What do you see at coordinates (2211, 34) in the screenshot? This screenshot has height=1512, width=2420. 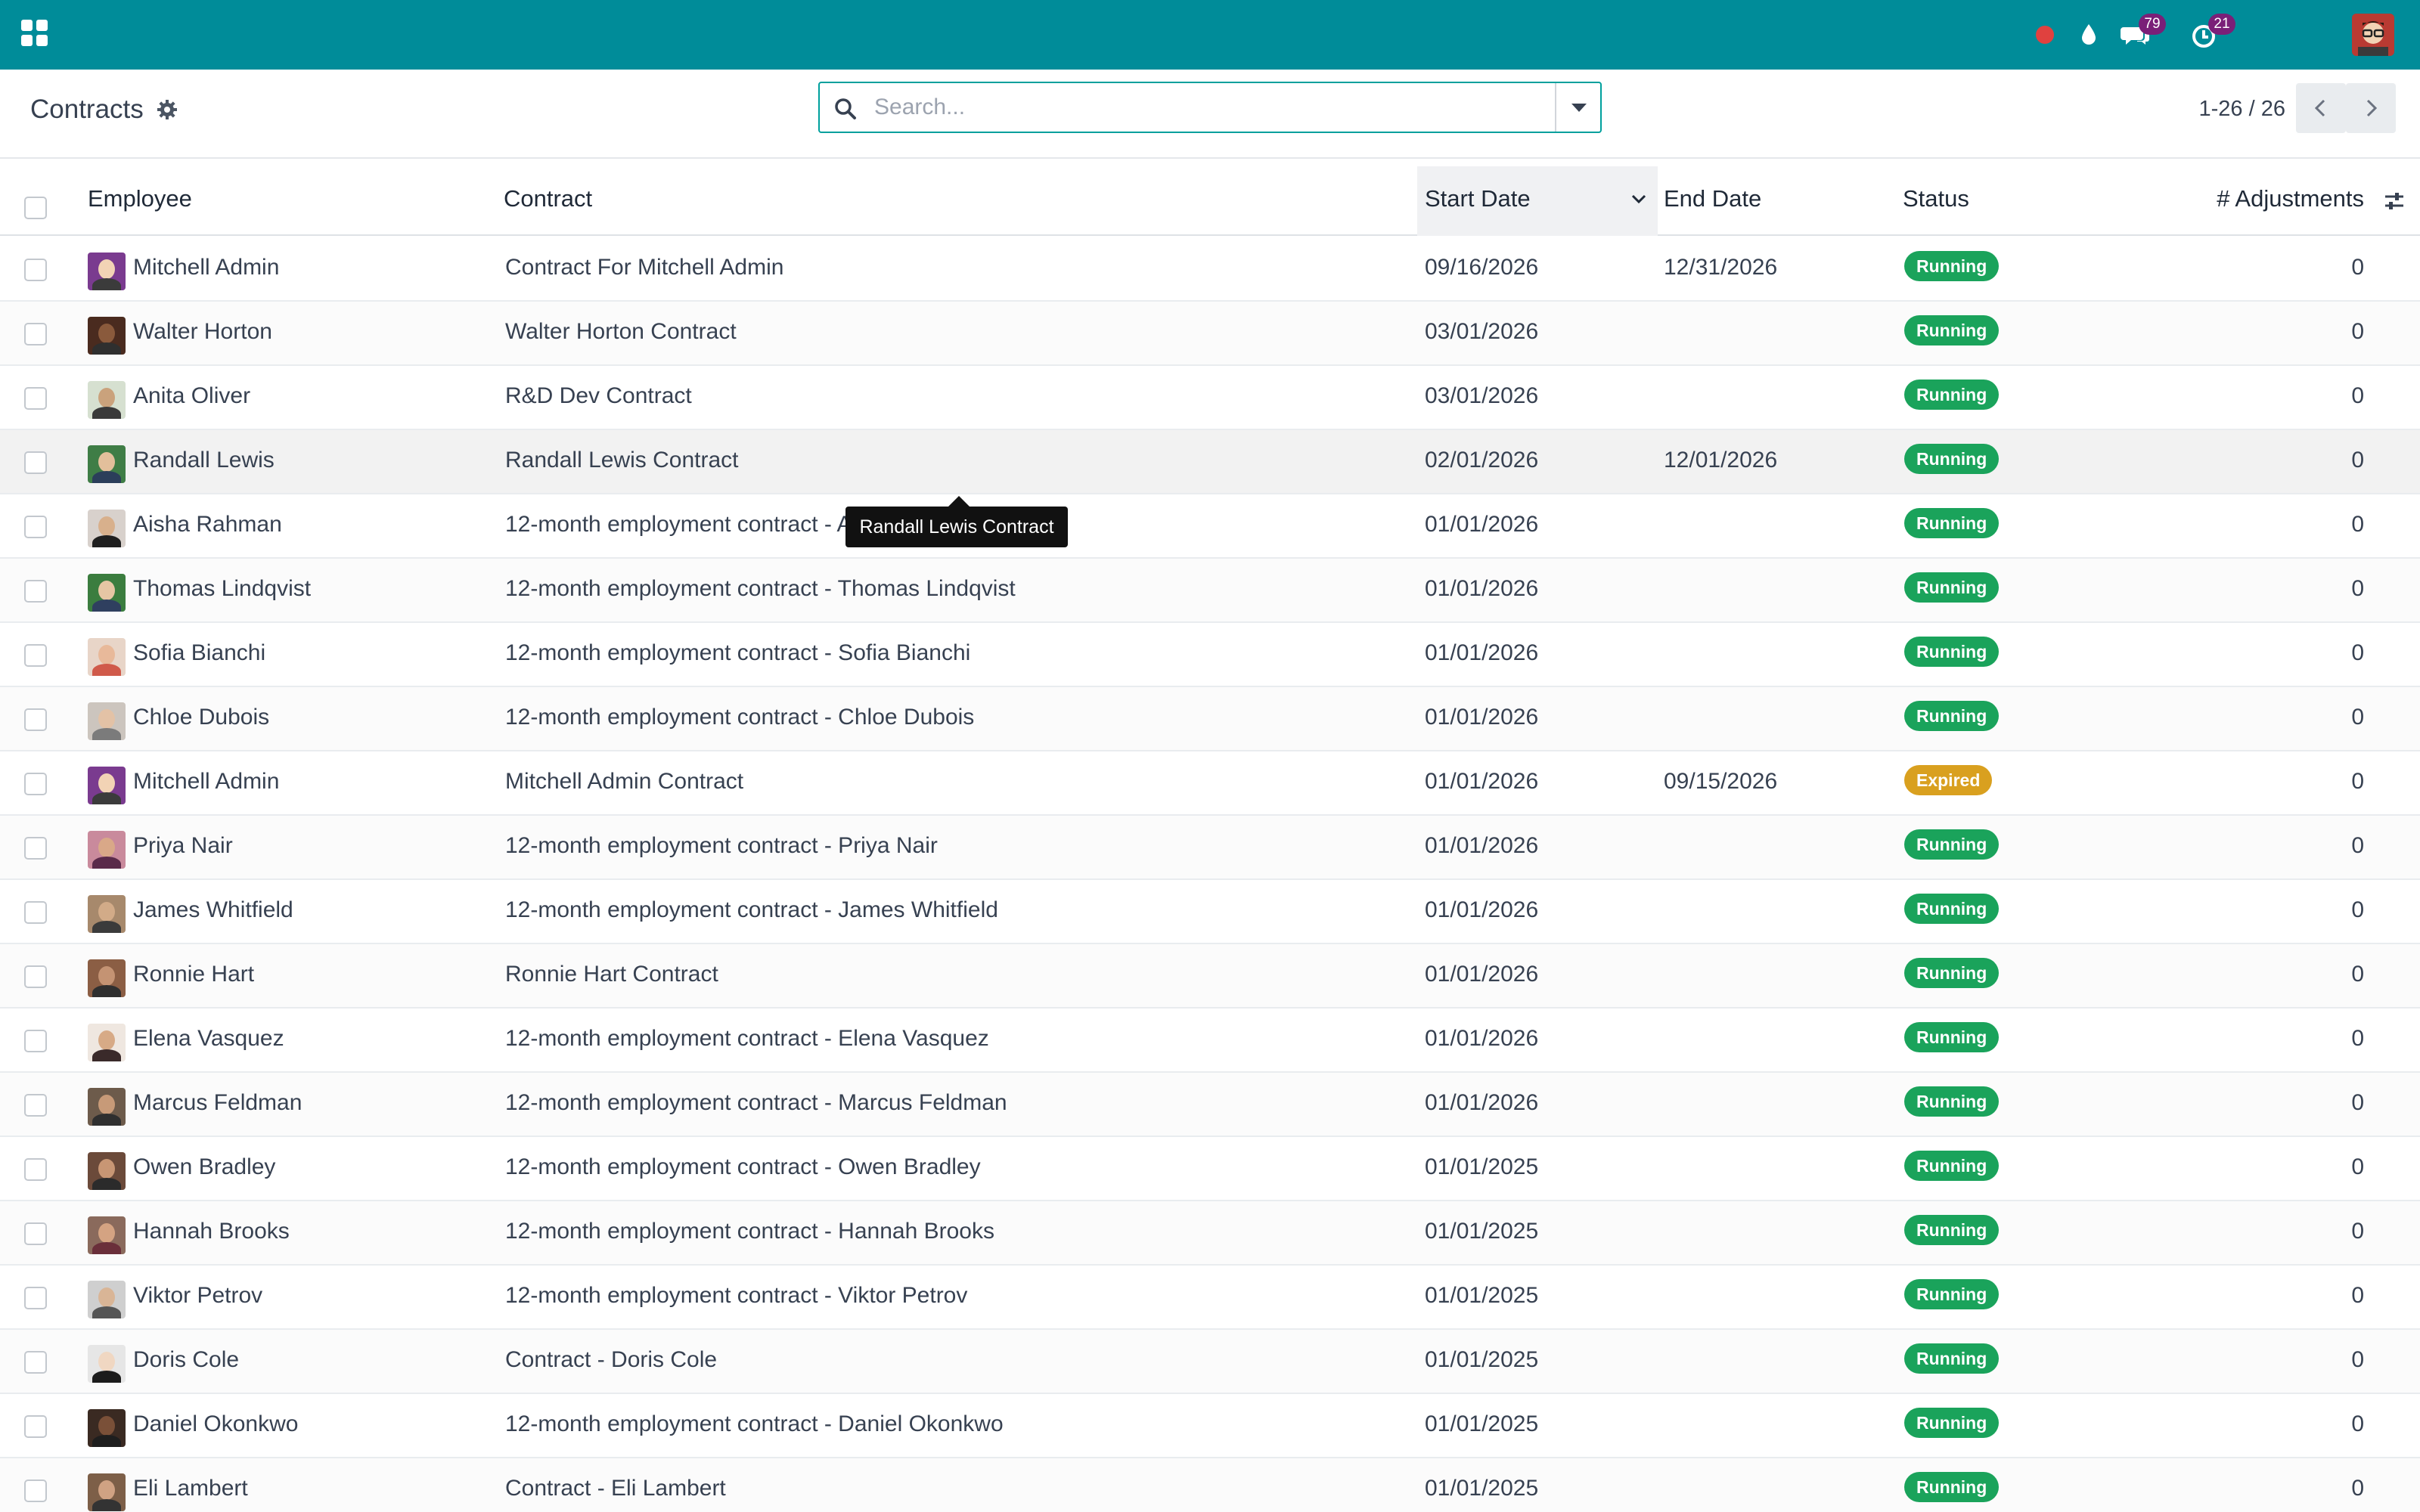 I see `clock-icon: 21` at bounding box center [2211, 34].